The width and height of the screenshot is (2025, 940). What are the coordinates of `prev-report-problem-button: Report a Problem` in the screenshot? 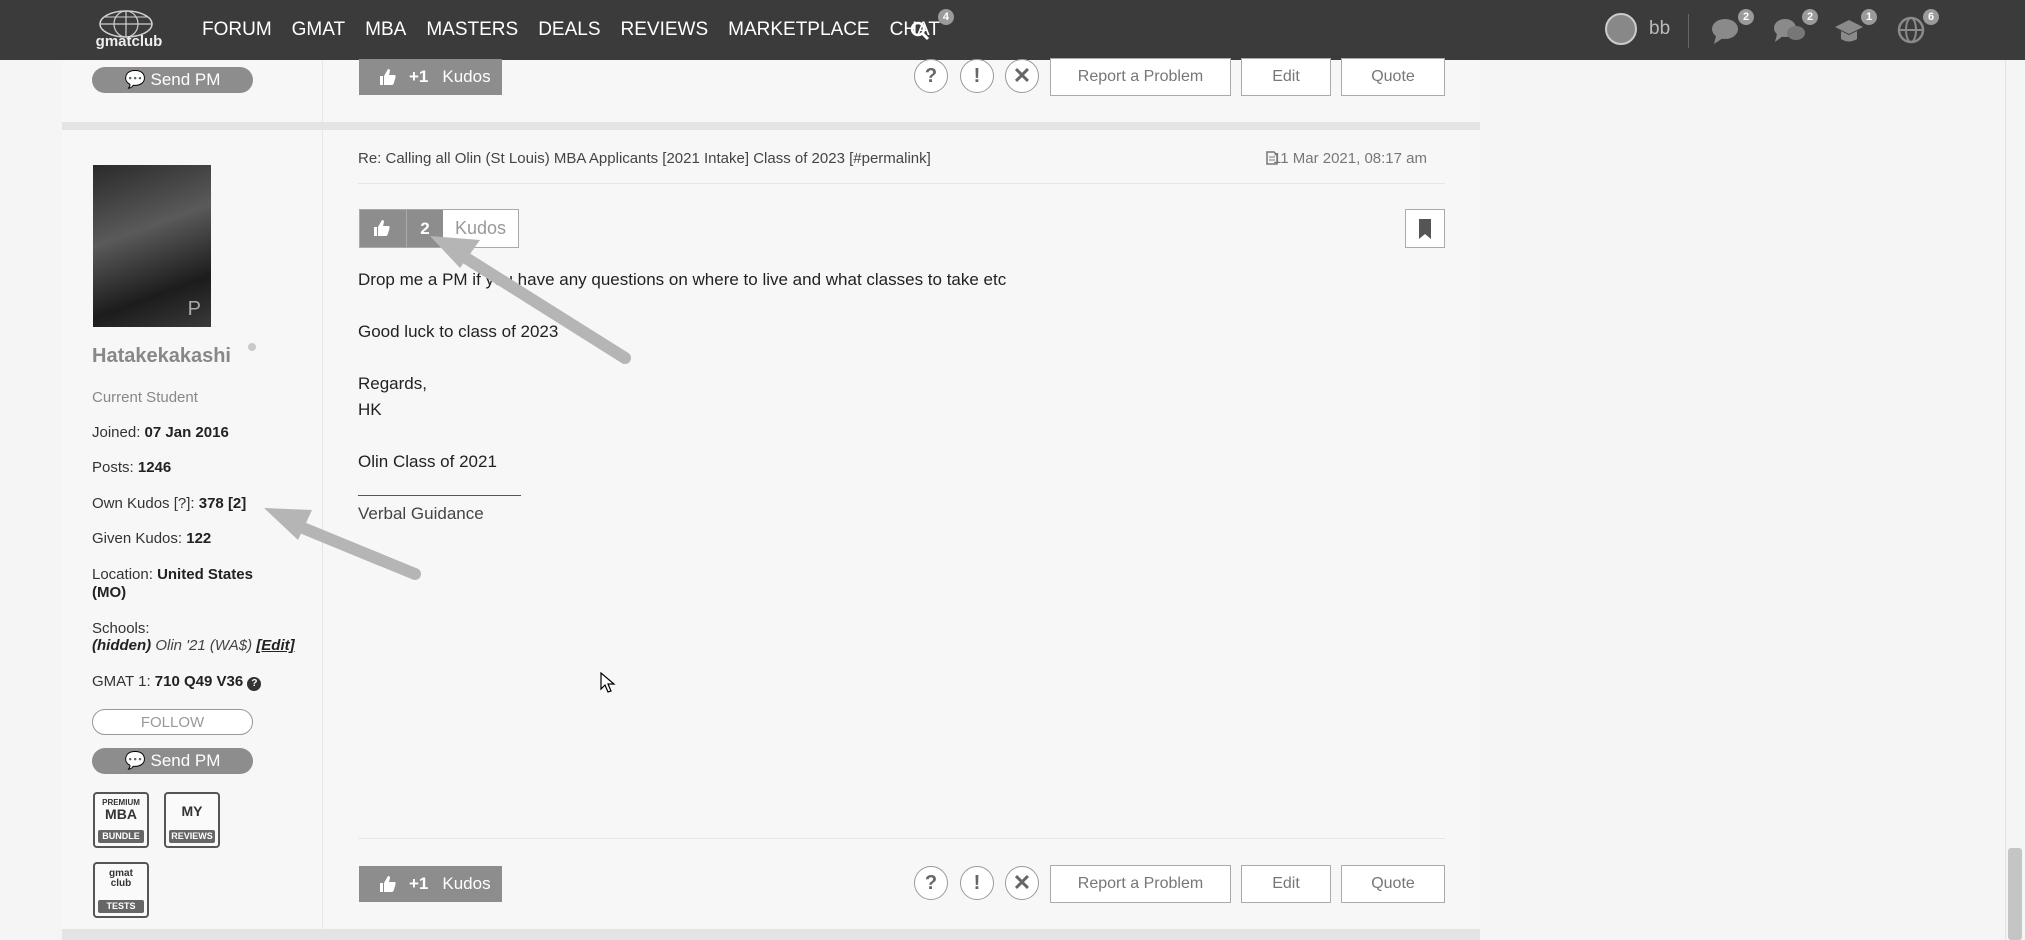 It's located at (1140, 77).